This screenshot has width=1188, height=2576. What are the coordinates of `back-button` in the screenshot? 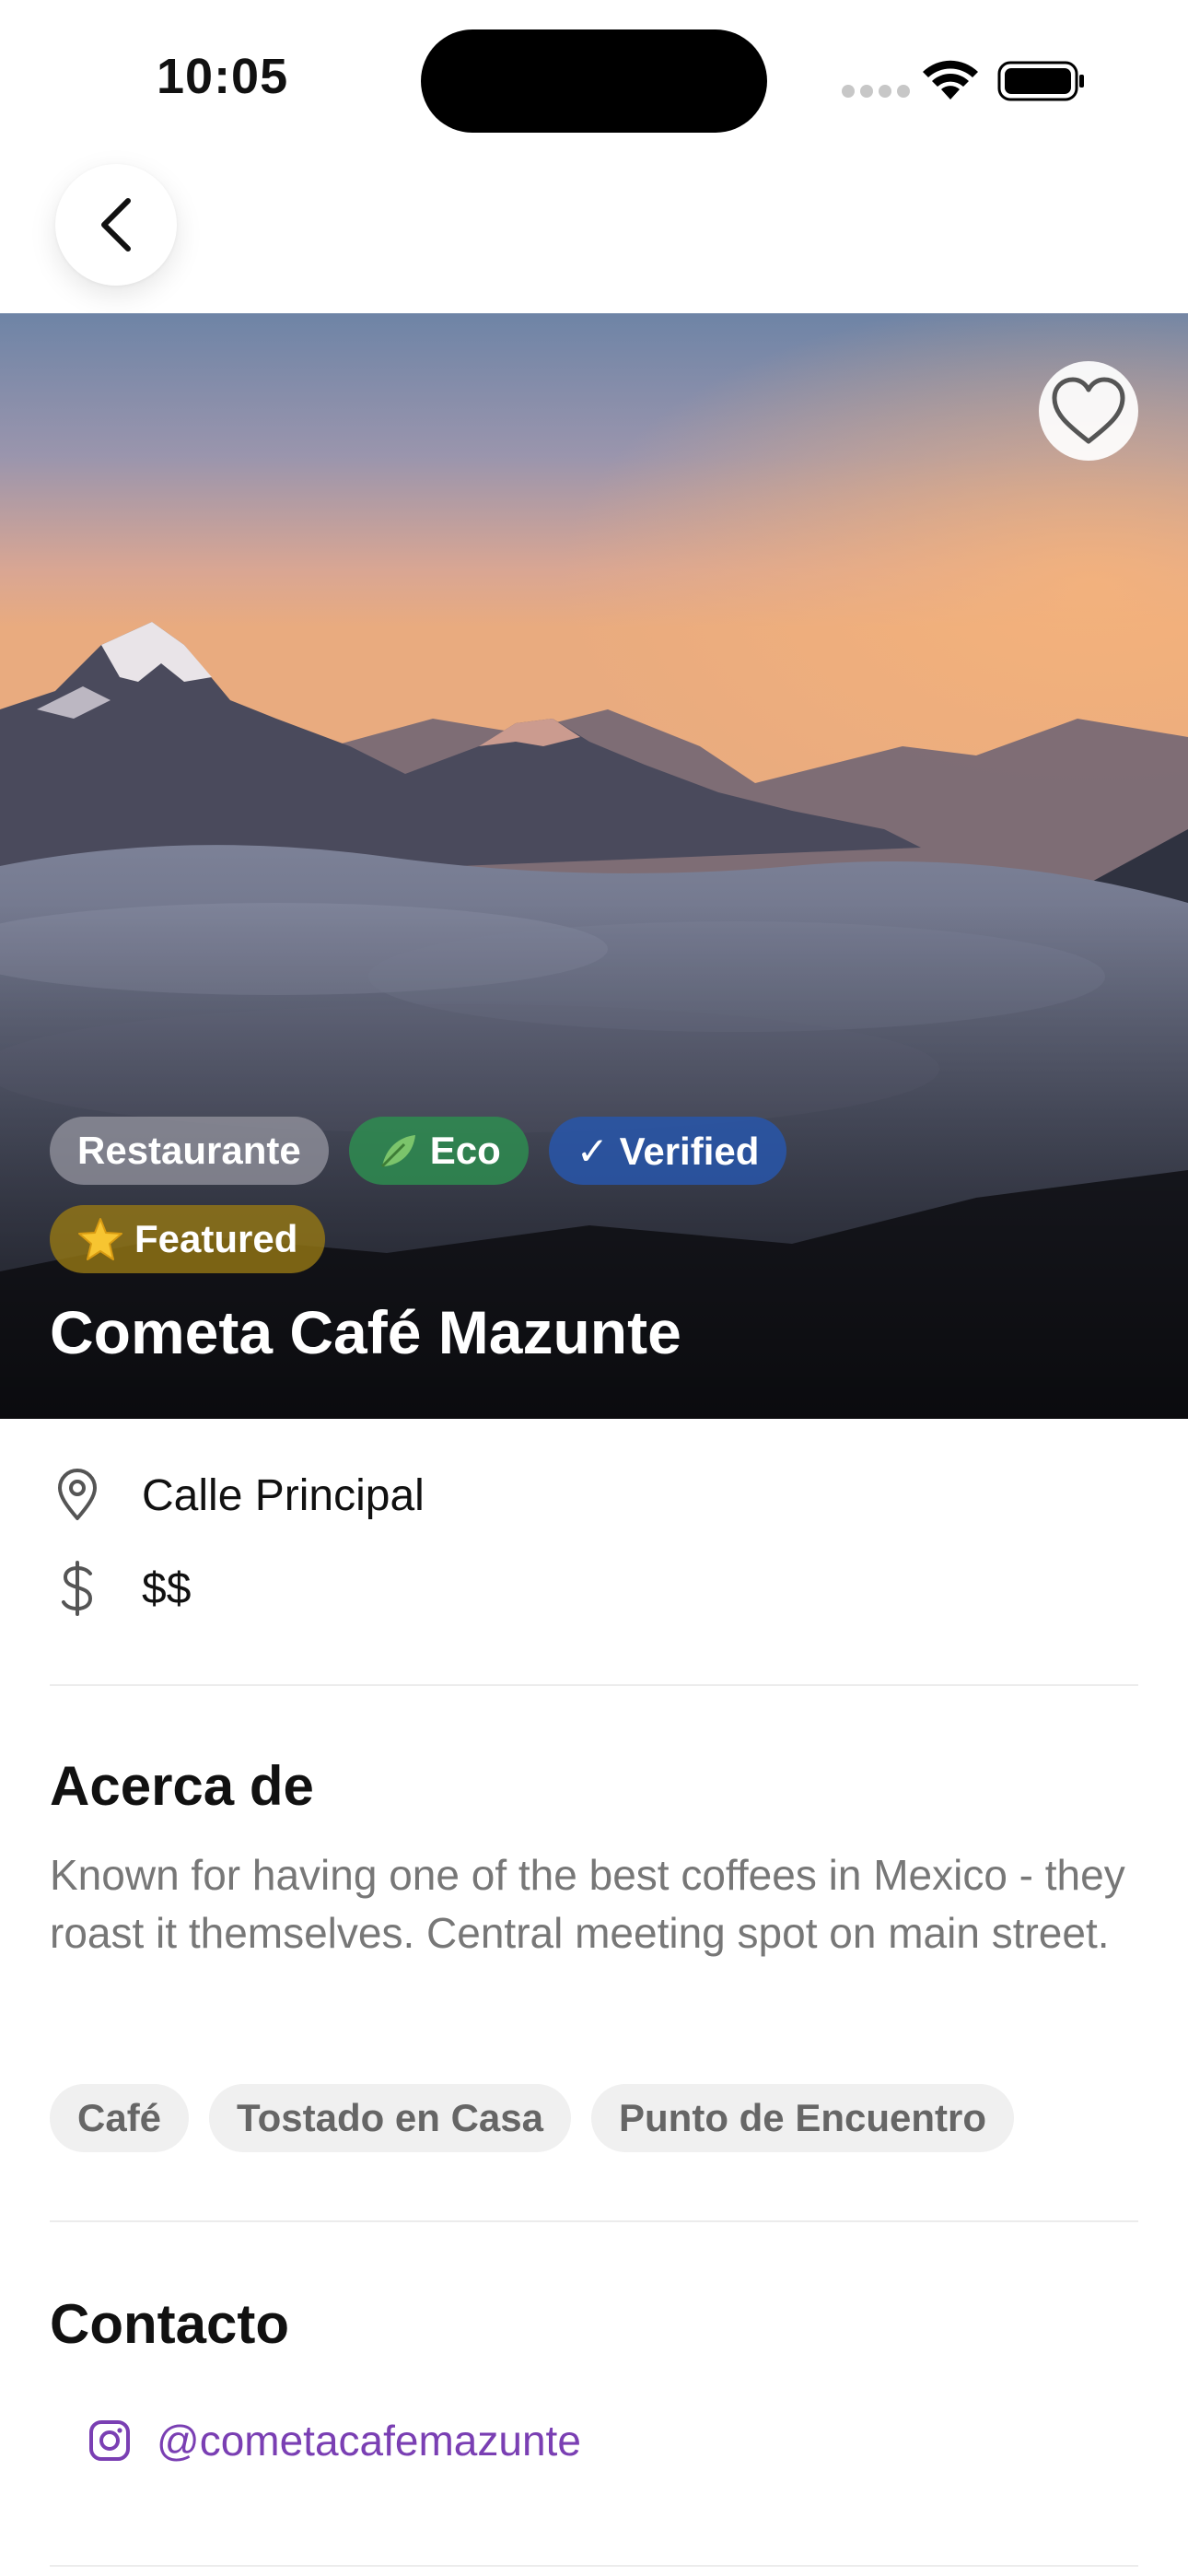 It's located at (116, 225).